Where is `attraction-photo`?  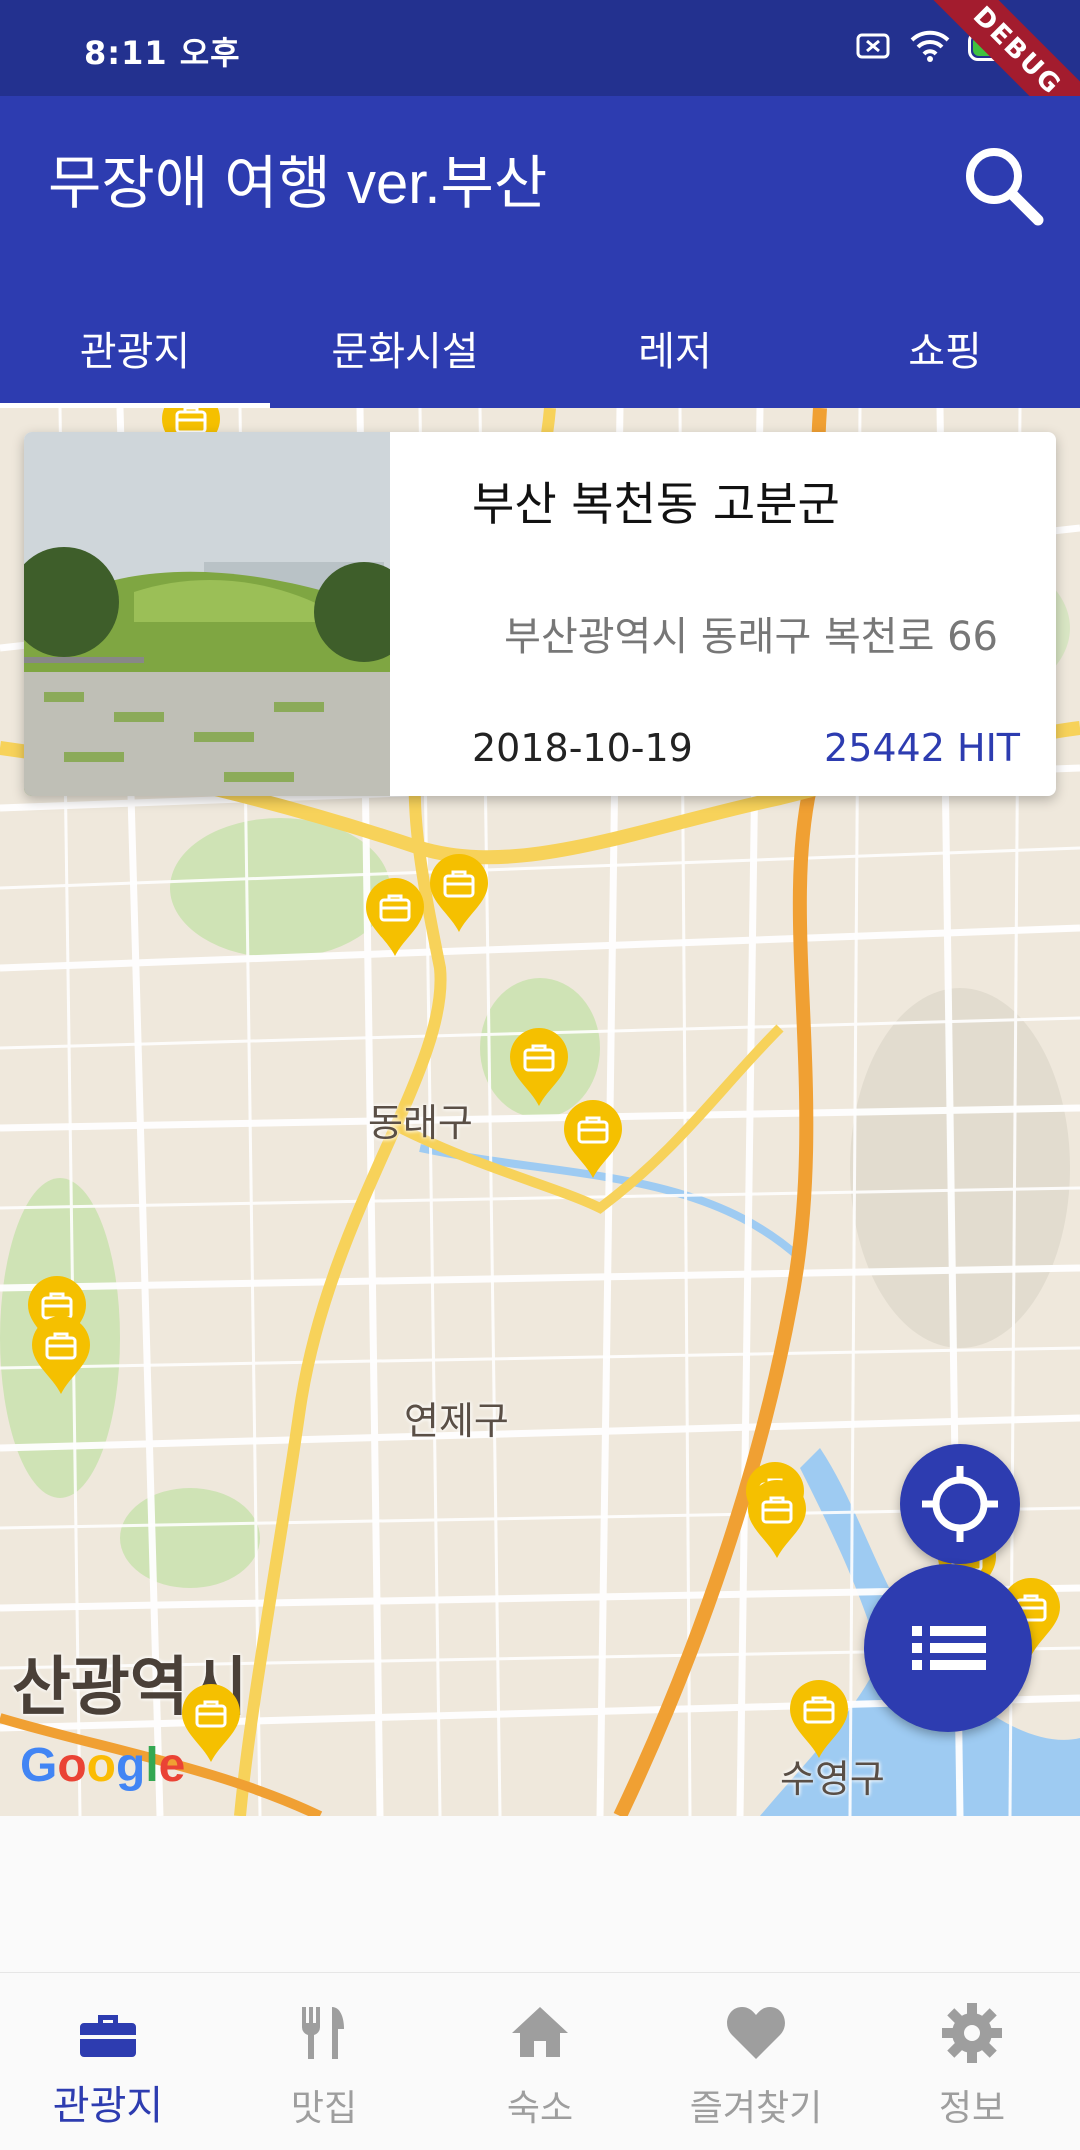 attraction-photo is located at coordinates (207, 614).